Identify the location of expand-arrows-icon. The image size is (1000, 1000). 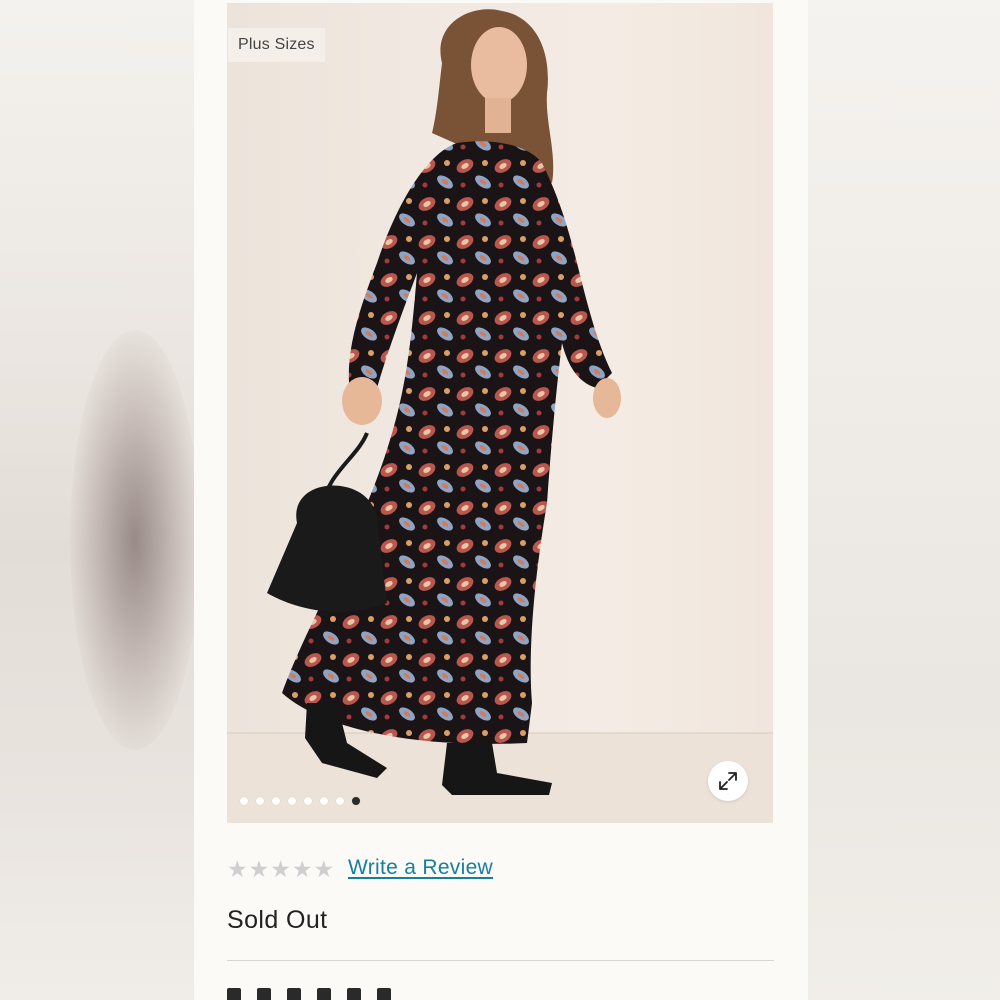
(728, 781).